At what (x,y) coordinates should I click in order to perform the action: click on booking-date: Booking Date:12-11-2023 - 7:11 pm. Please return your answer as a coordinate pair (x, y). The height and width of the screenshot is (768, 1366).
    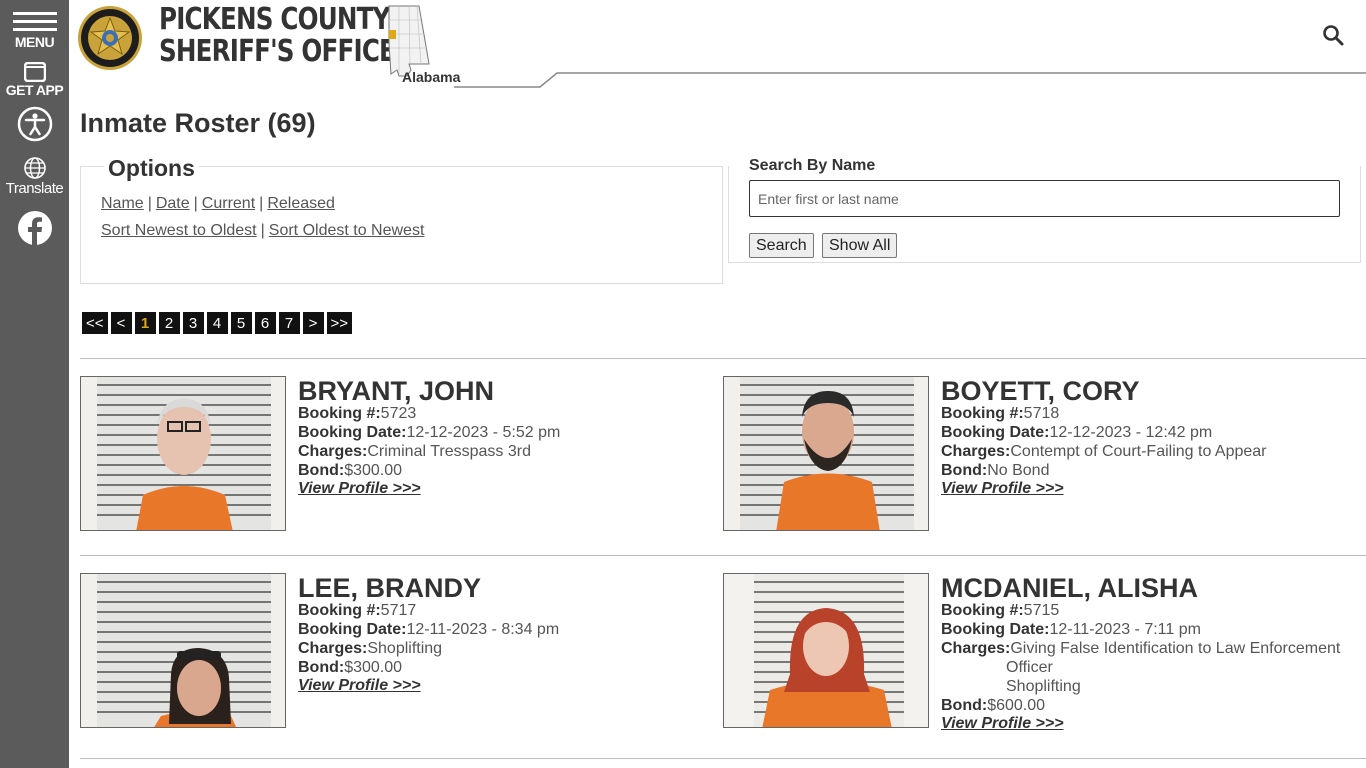
    Looking at the image, I should click on (1071, 629).